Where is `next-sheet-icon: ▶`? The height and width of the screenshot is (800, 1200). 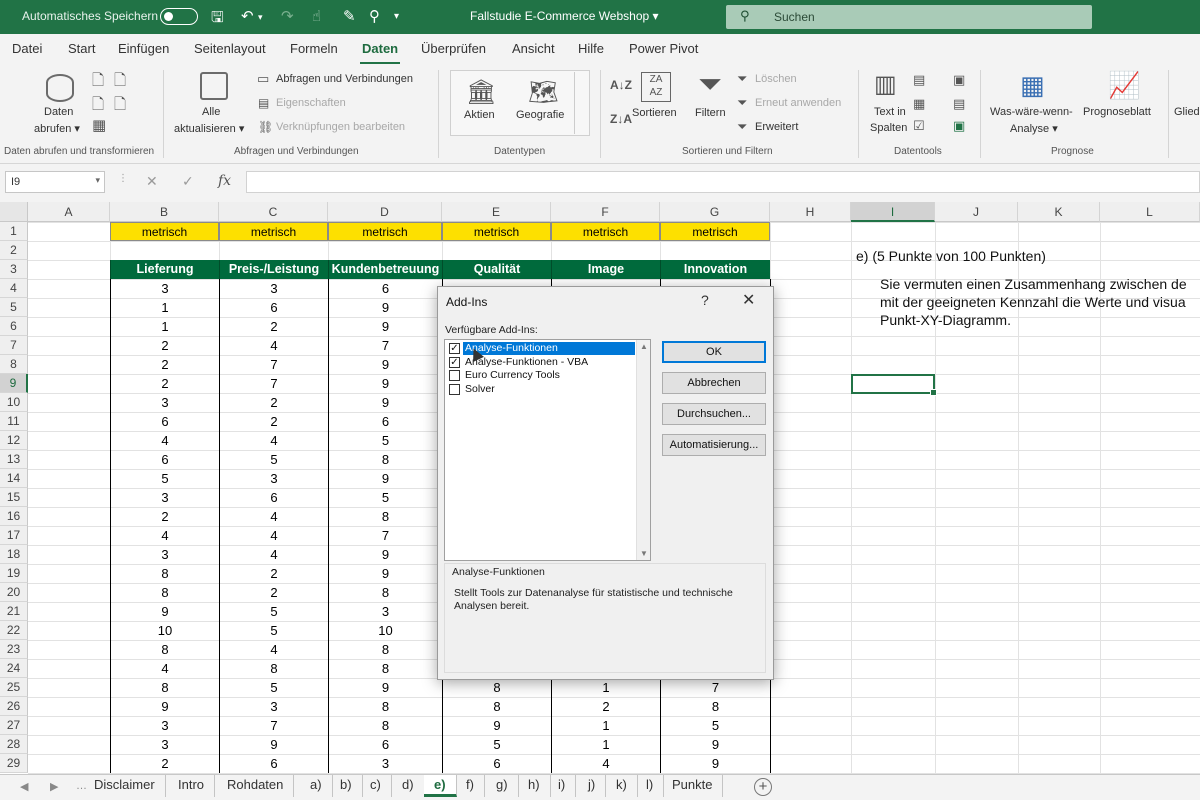
next-sheet-icon: ▶ is located at coordinates (54, 786).